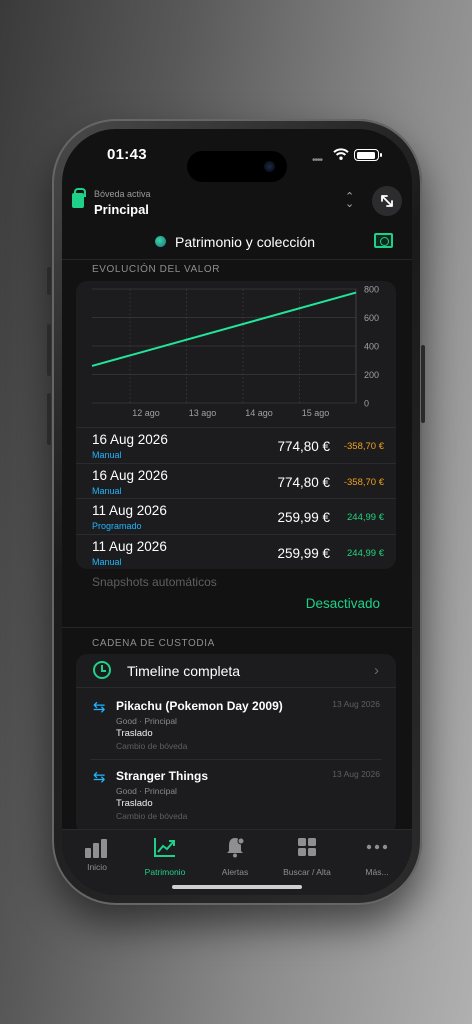 The width and height of the screenshot is (472, 1024). What do you see at coordinates (49, 281) in the screenshot?
I see `action-button` at bounding box center [49, 281].